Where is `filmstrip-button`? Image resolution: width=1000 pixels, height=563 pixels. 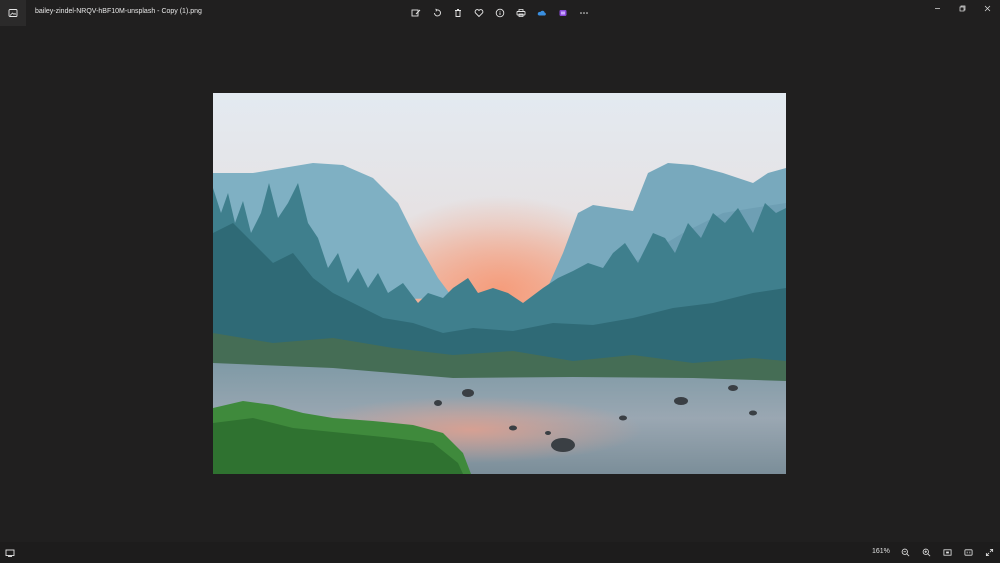
filmstrip-button is located at coordinates (10, 553).